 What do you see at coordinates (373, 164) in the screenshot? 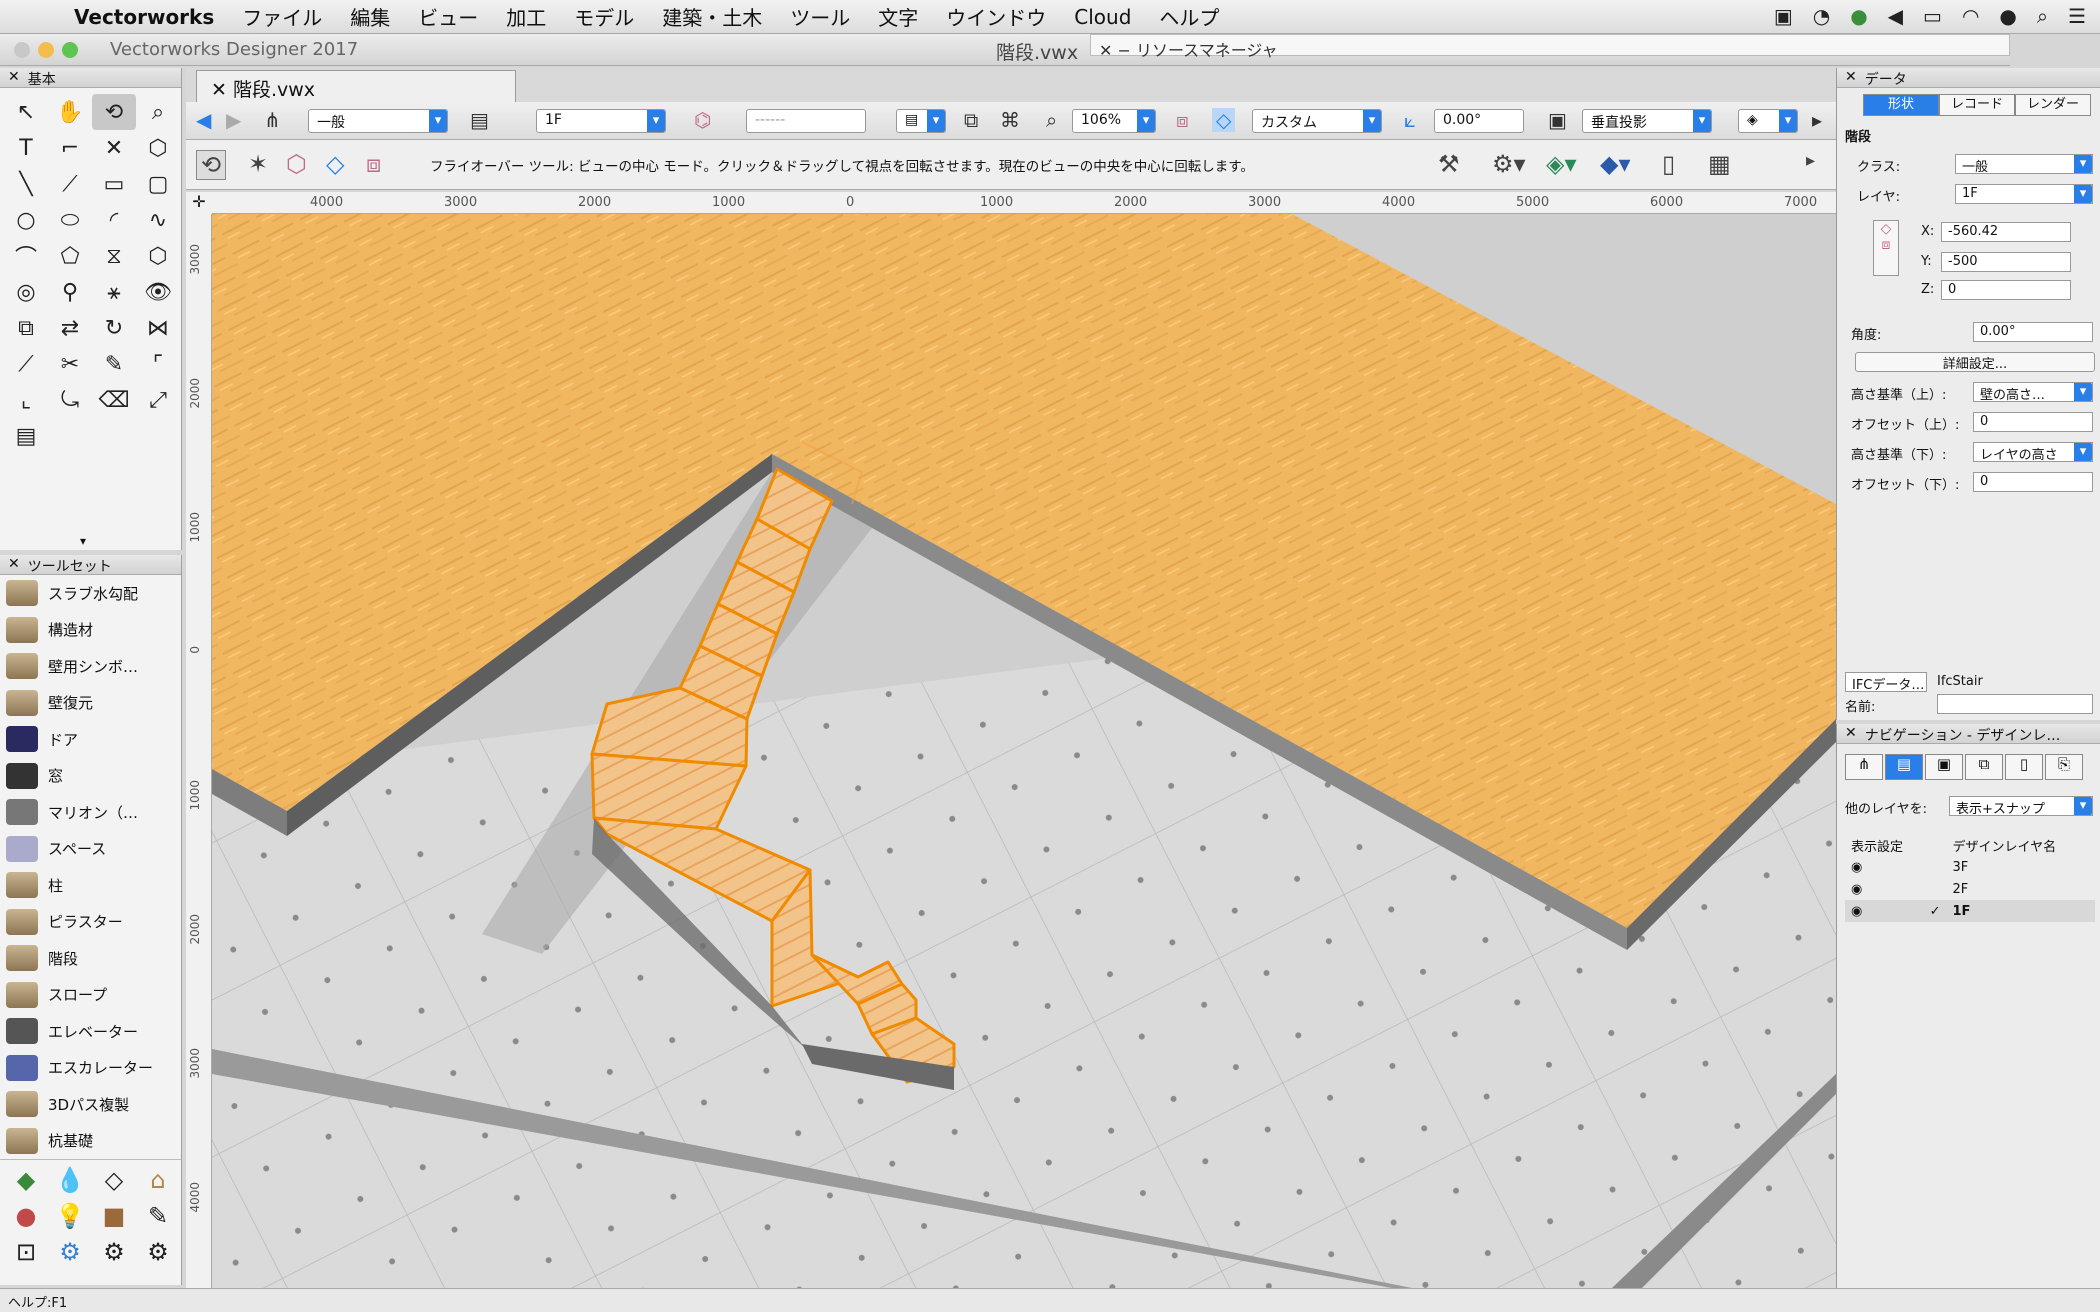
I see `working-plane-mode-icon: ⧈` at bounding box center [373, 164].